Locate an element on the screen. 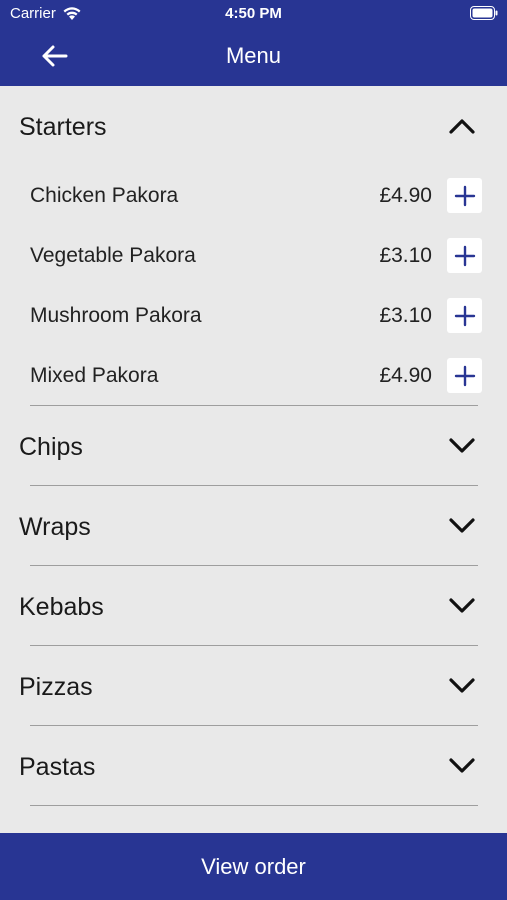  category-label: Pastas is located at coordinates (57, 767).